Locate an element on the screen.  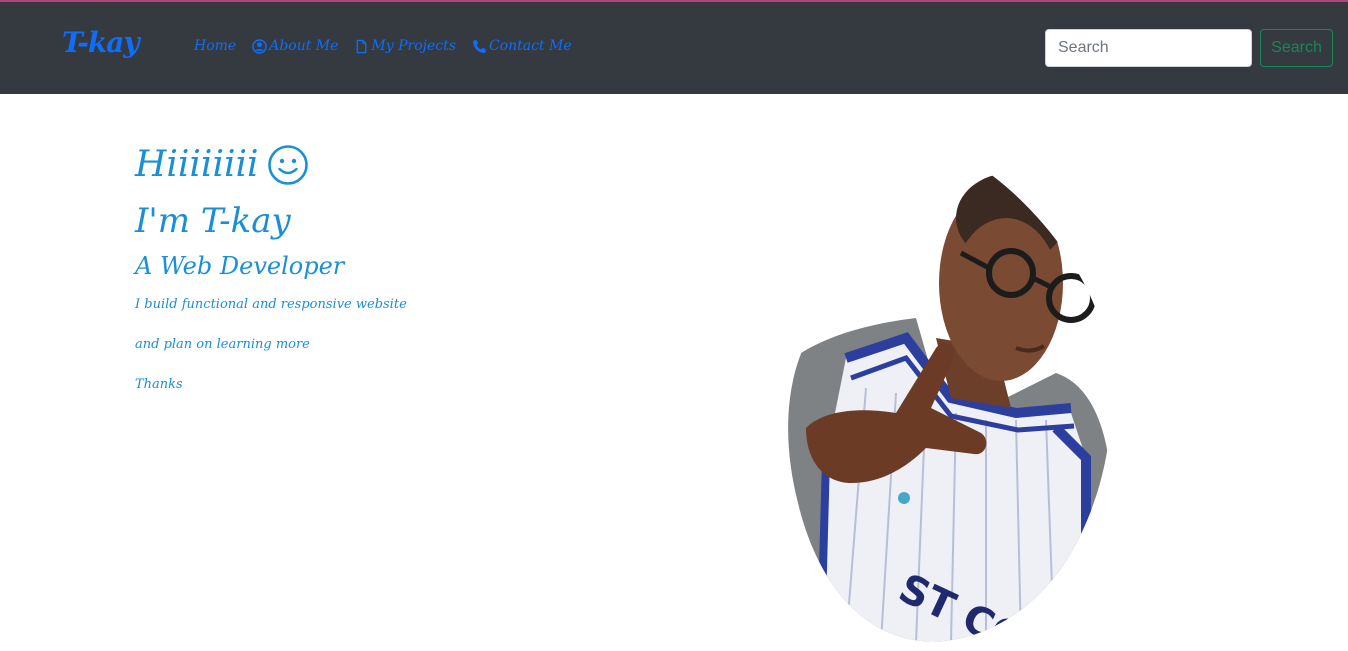
nav-link-about: About Me is located at coordinates (295, 46).